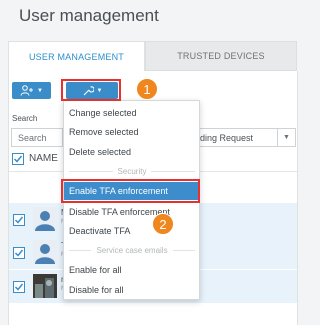 This screenshot has height=325, width=320. I want to click on menu-section-service-emails: Service case emails, so click(132, 250).